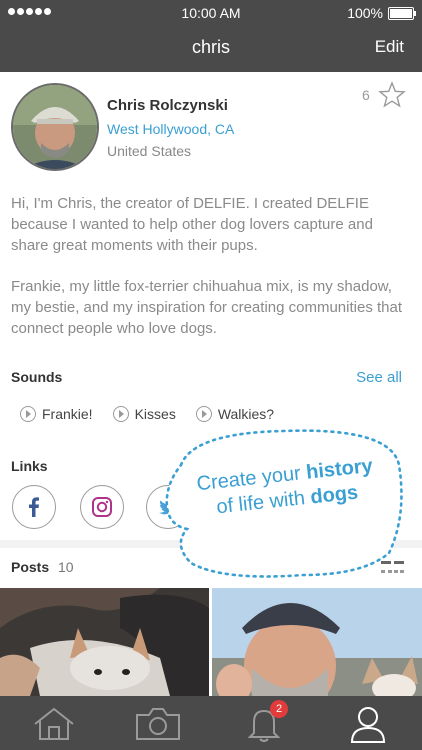  Describe the element at coordinates (402, 13) in the screenshot. I see `battery-icon` at that location.